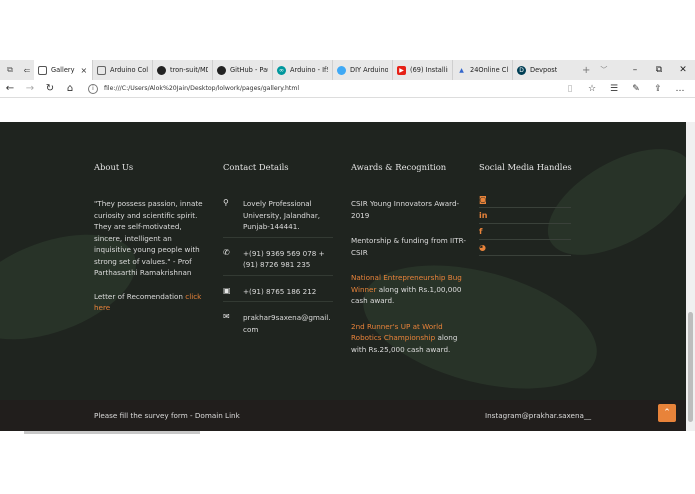  Describe the element at coordinates (480, 231) in the screenshot. I see `facebook-icon: f` at that location.